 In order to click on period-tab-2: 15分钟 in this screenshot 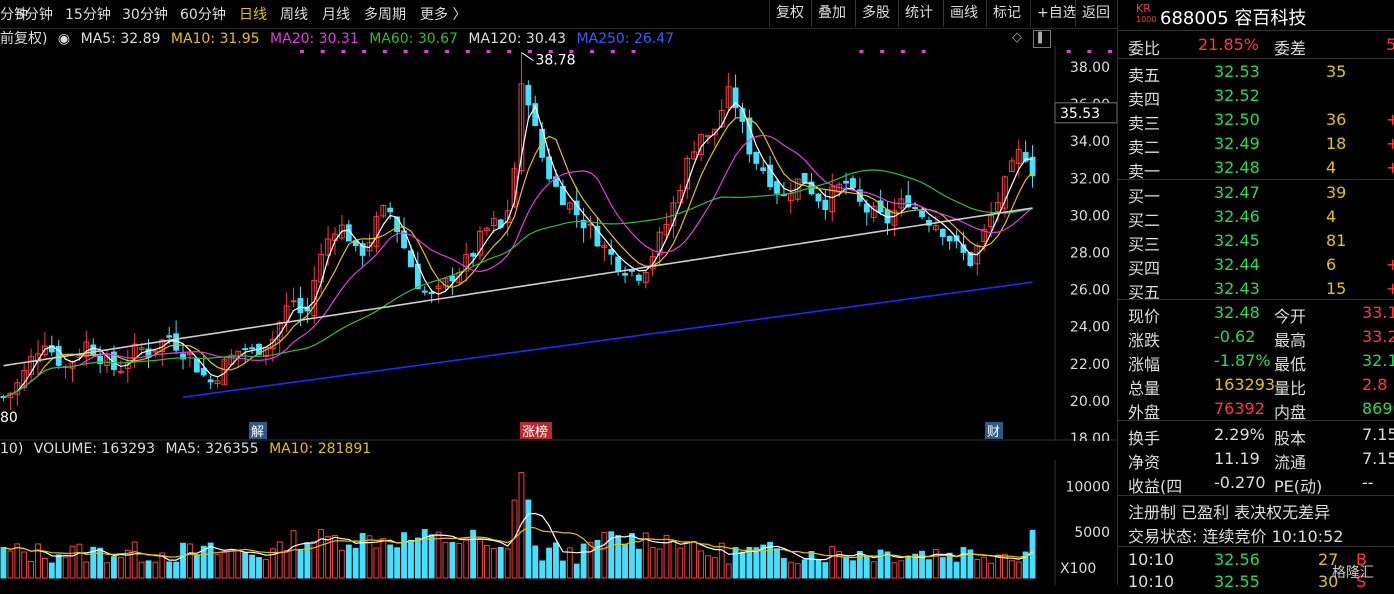, I will do `click(88, 14)`.